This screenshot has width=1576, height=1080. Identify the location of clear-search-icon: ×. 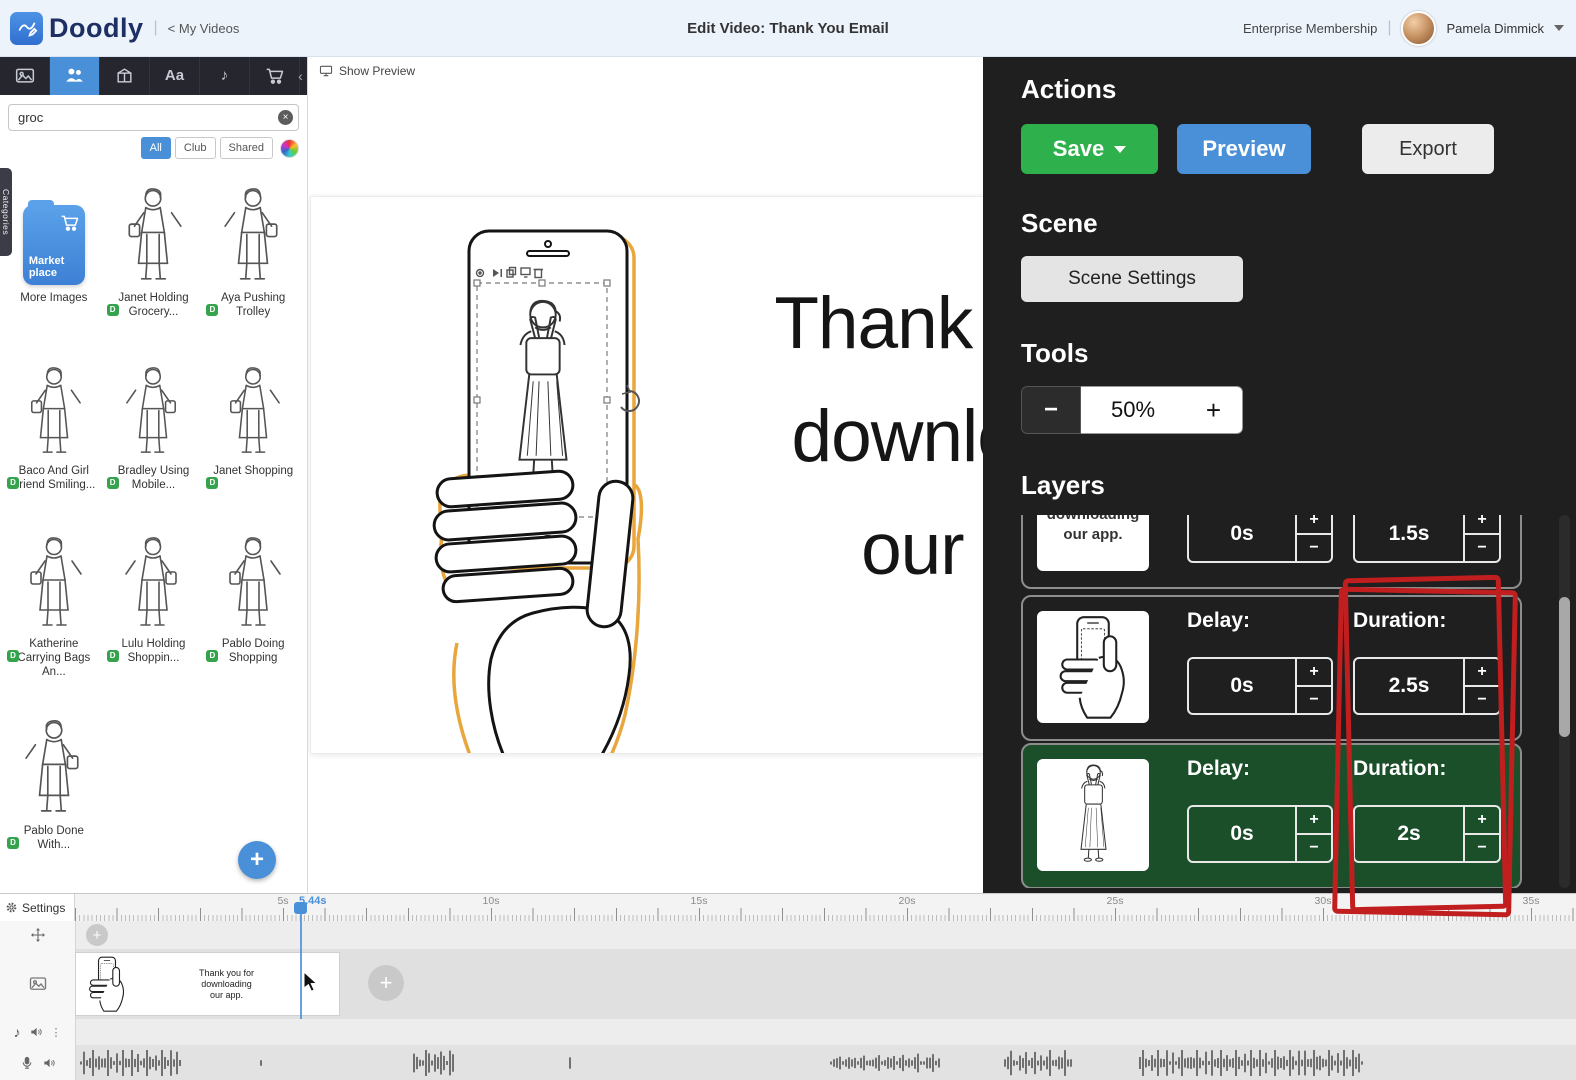
(285, 117).